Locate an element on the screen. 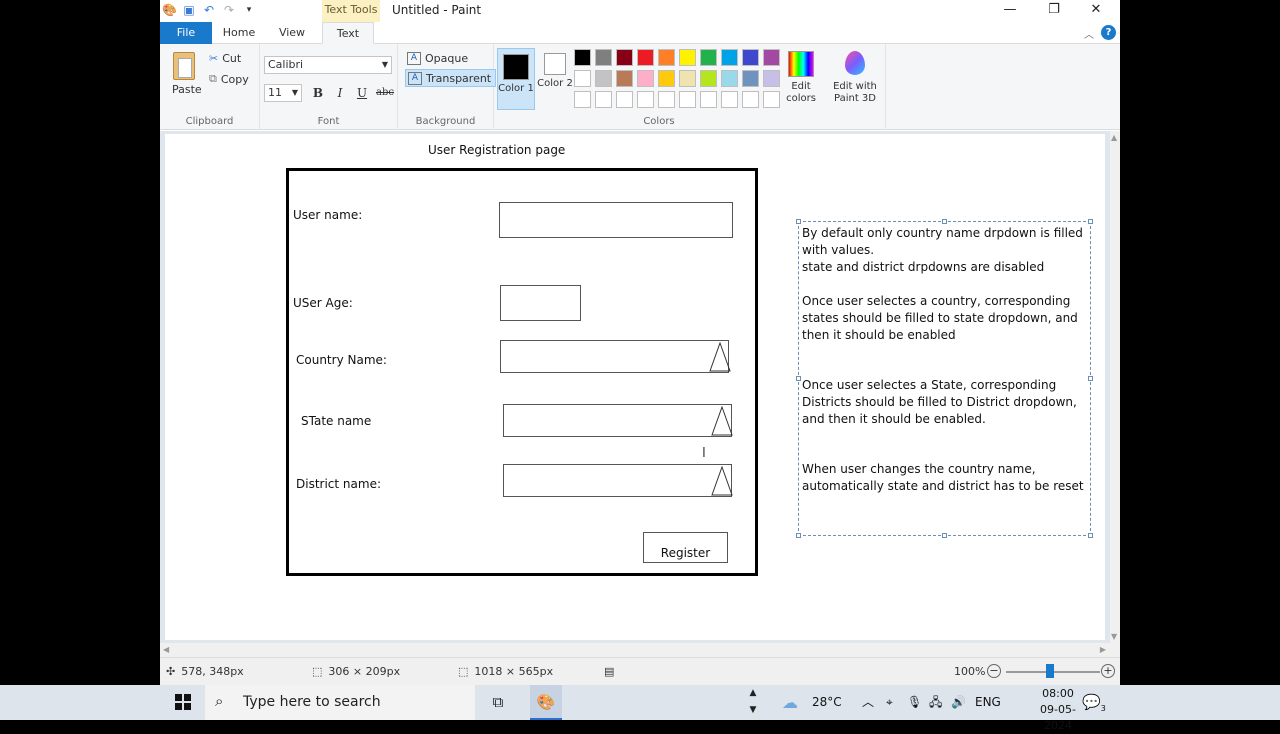 Image resolution: width=1280 pixels, height=734 pixels. cut-button: ✂ Cut is located at coordinates (225, 58).